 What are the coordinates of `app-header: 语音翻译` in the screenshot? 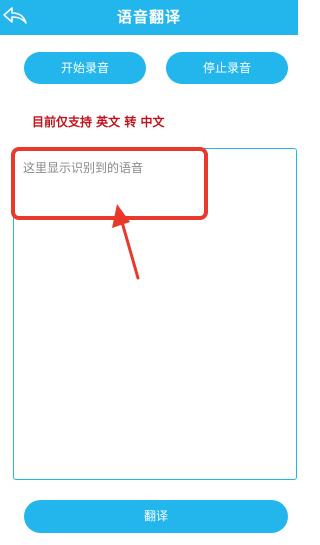 It's located at (149, 17).